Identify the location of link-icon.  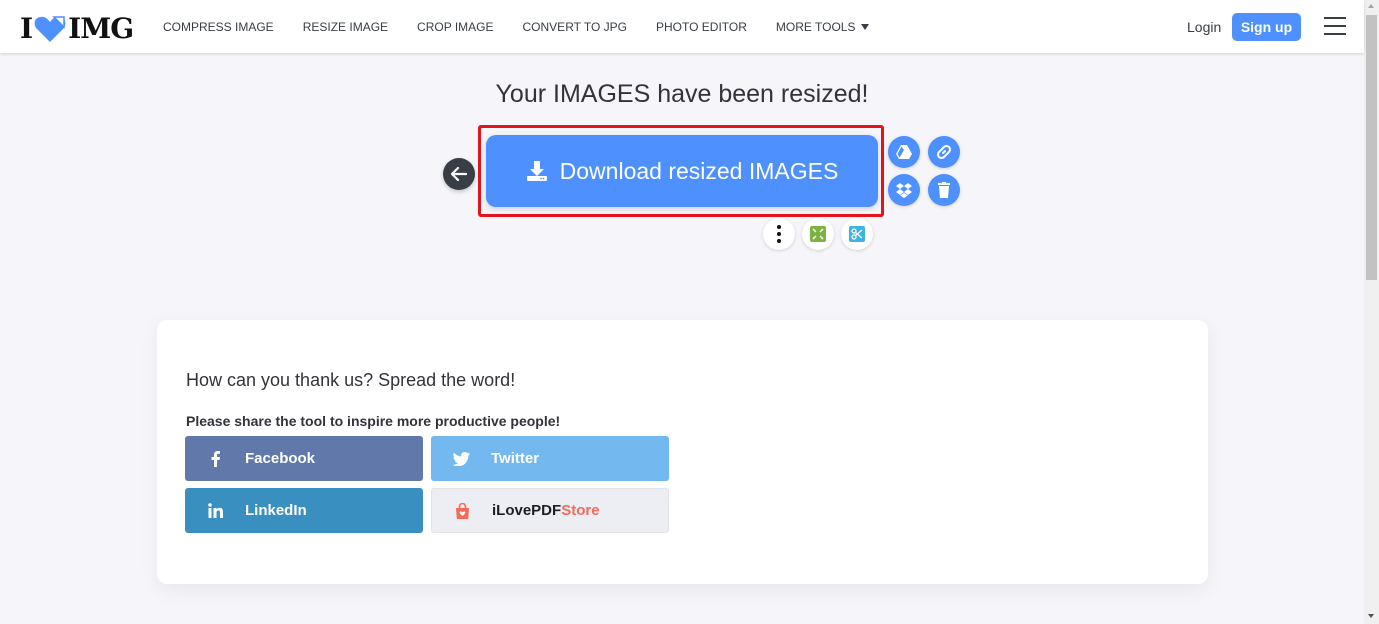
(944, 152).